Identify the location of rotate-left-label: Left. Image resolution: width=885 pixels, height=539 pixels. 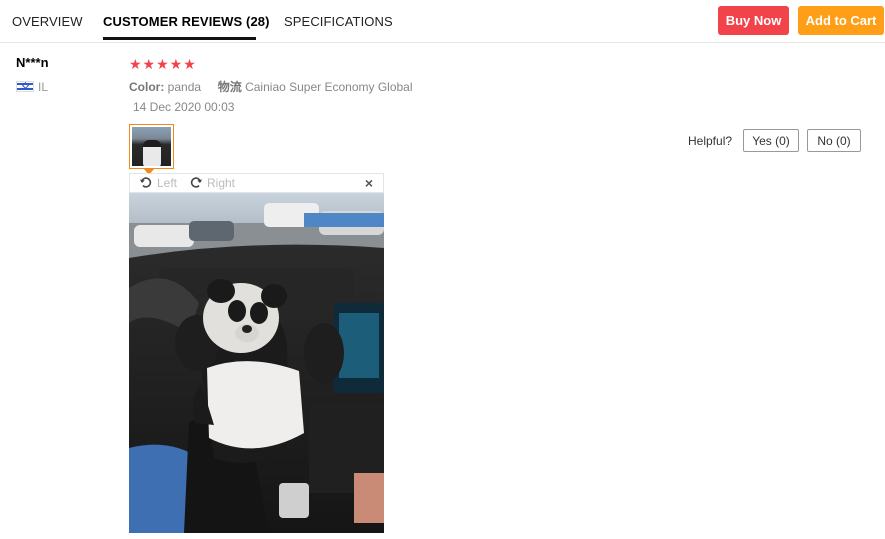
(167, 183).